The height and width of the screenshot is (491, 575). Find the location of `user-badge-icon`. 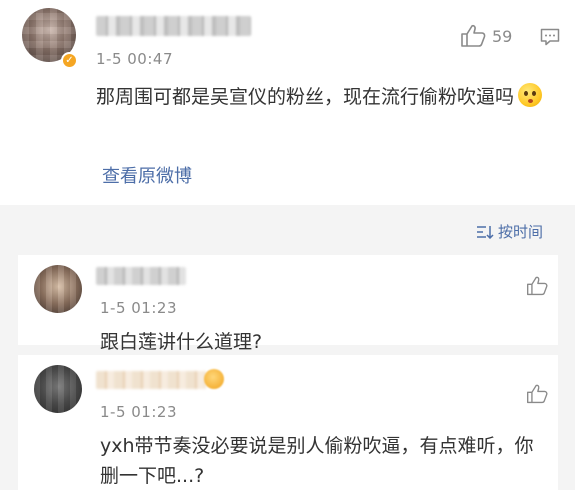

user-badge-icon is located at coordinates (214, 379).